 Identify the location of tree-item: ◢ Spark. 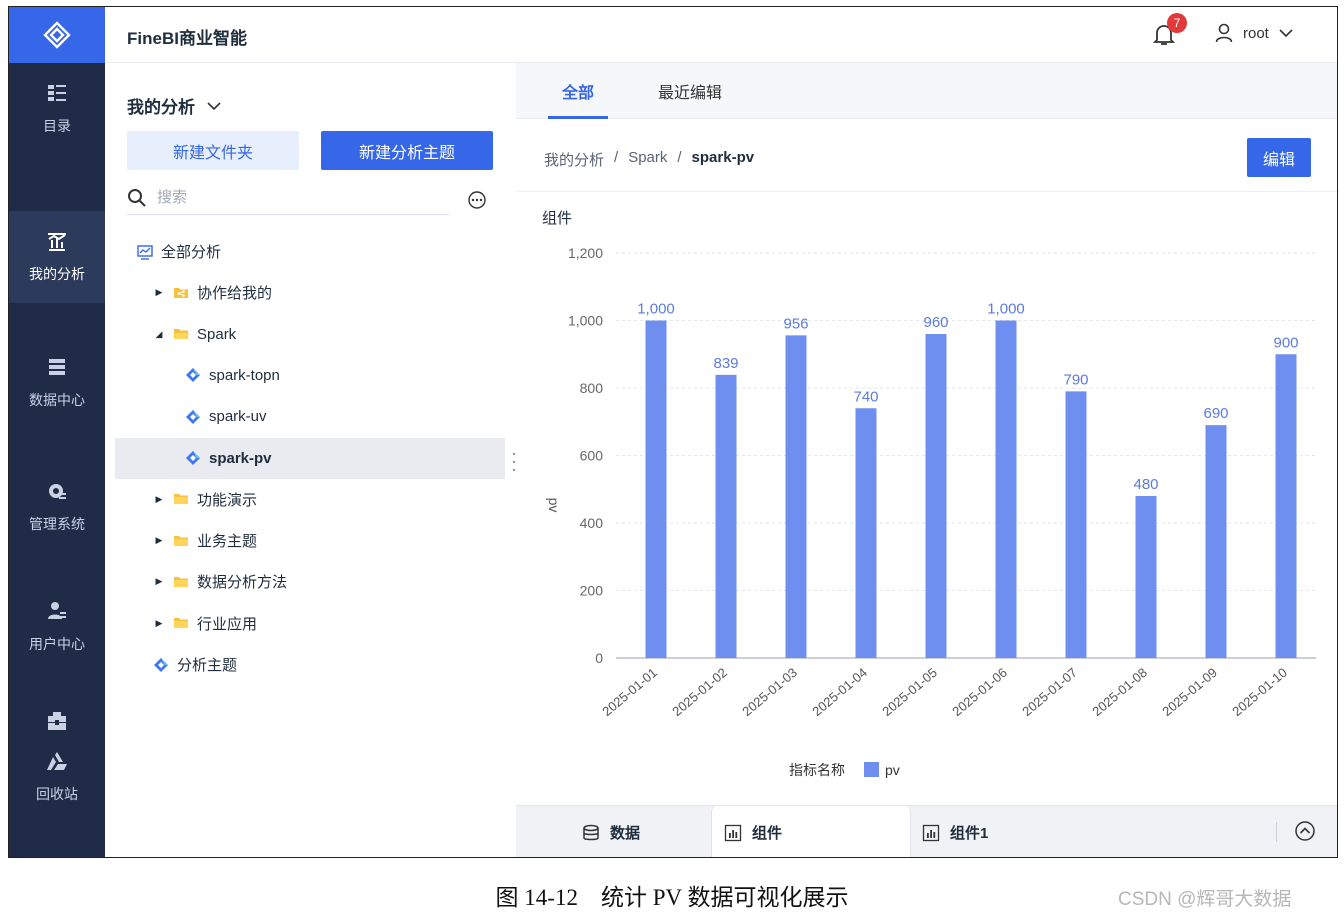
(310, 334).